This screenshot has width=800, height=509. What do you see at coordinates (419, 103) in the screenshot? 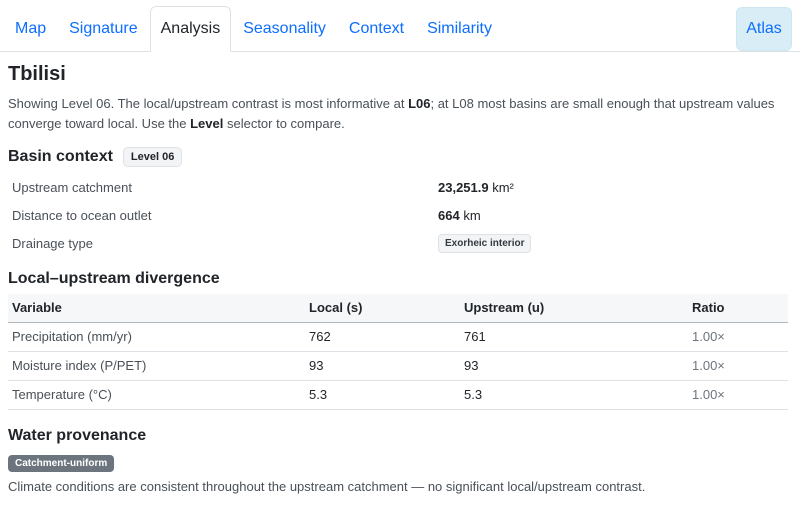
I see `intro-level-highlight: L06` at bounding box center [419, 103].